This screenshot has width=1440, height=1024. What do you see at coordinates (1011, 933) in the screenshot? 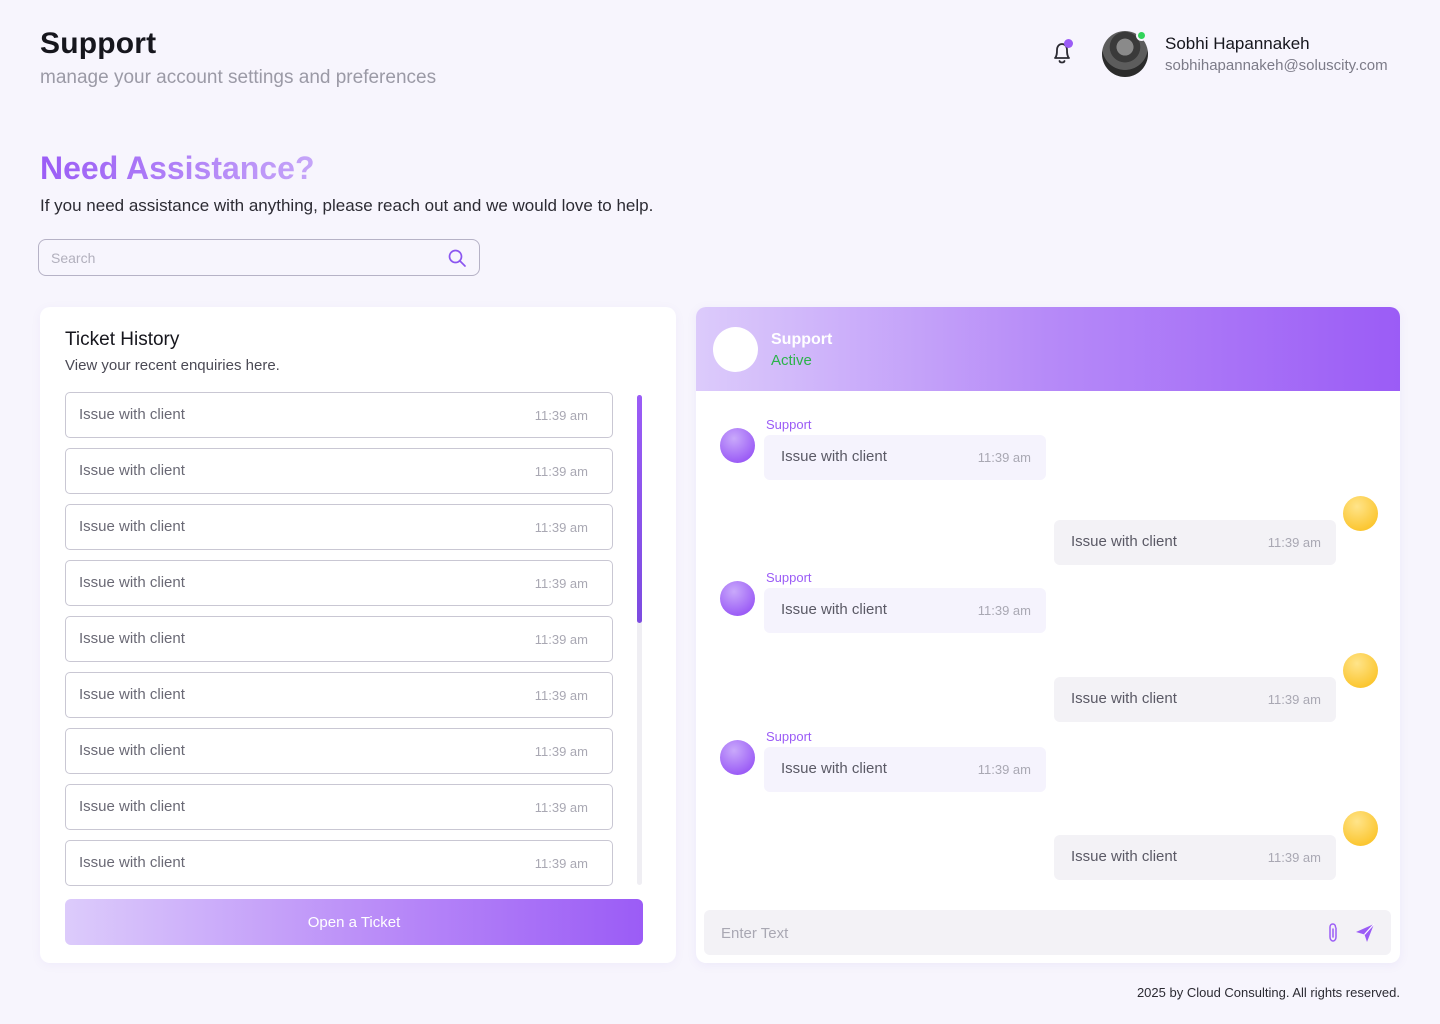
I see `message-input` at bounding box center [1011, 933].